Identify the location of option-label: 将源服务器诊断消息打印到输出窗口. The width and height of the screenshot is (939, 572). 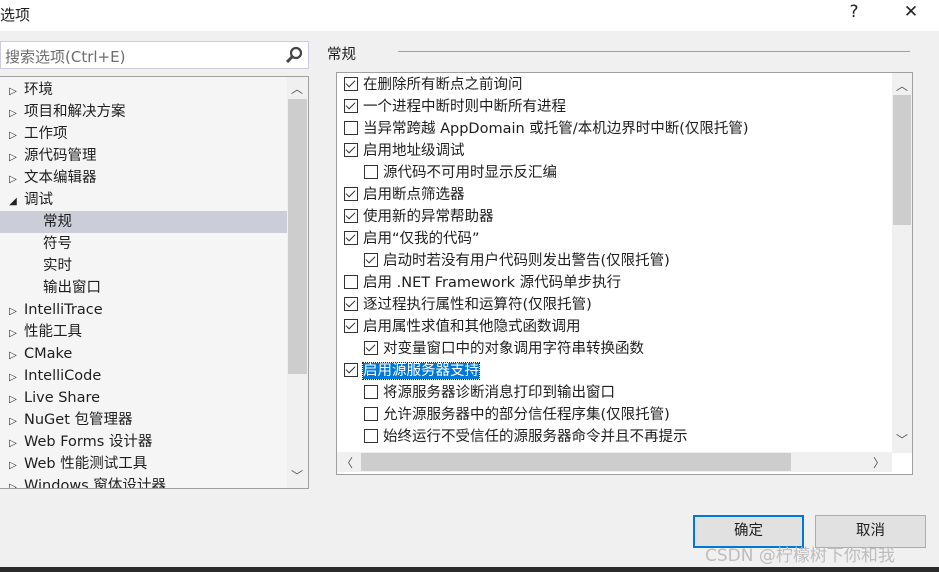
(499, 393).